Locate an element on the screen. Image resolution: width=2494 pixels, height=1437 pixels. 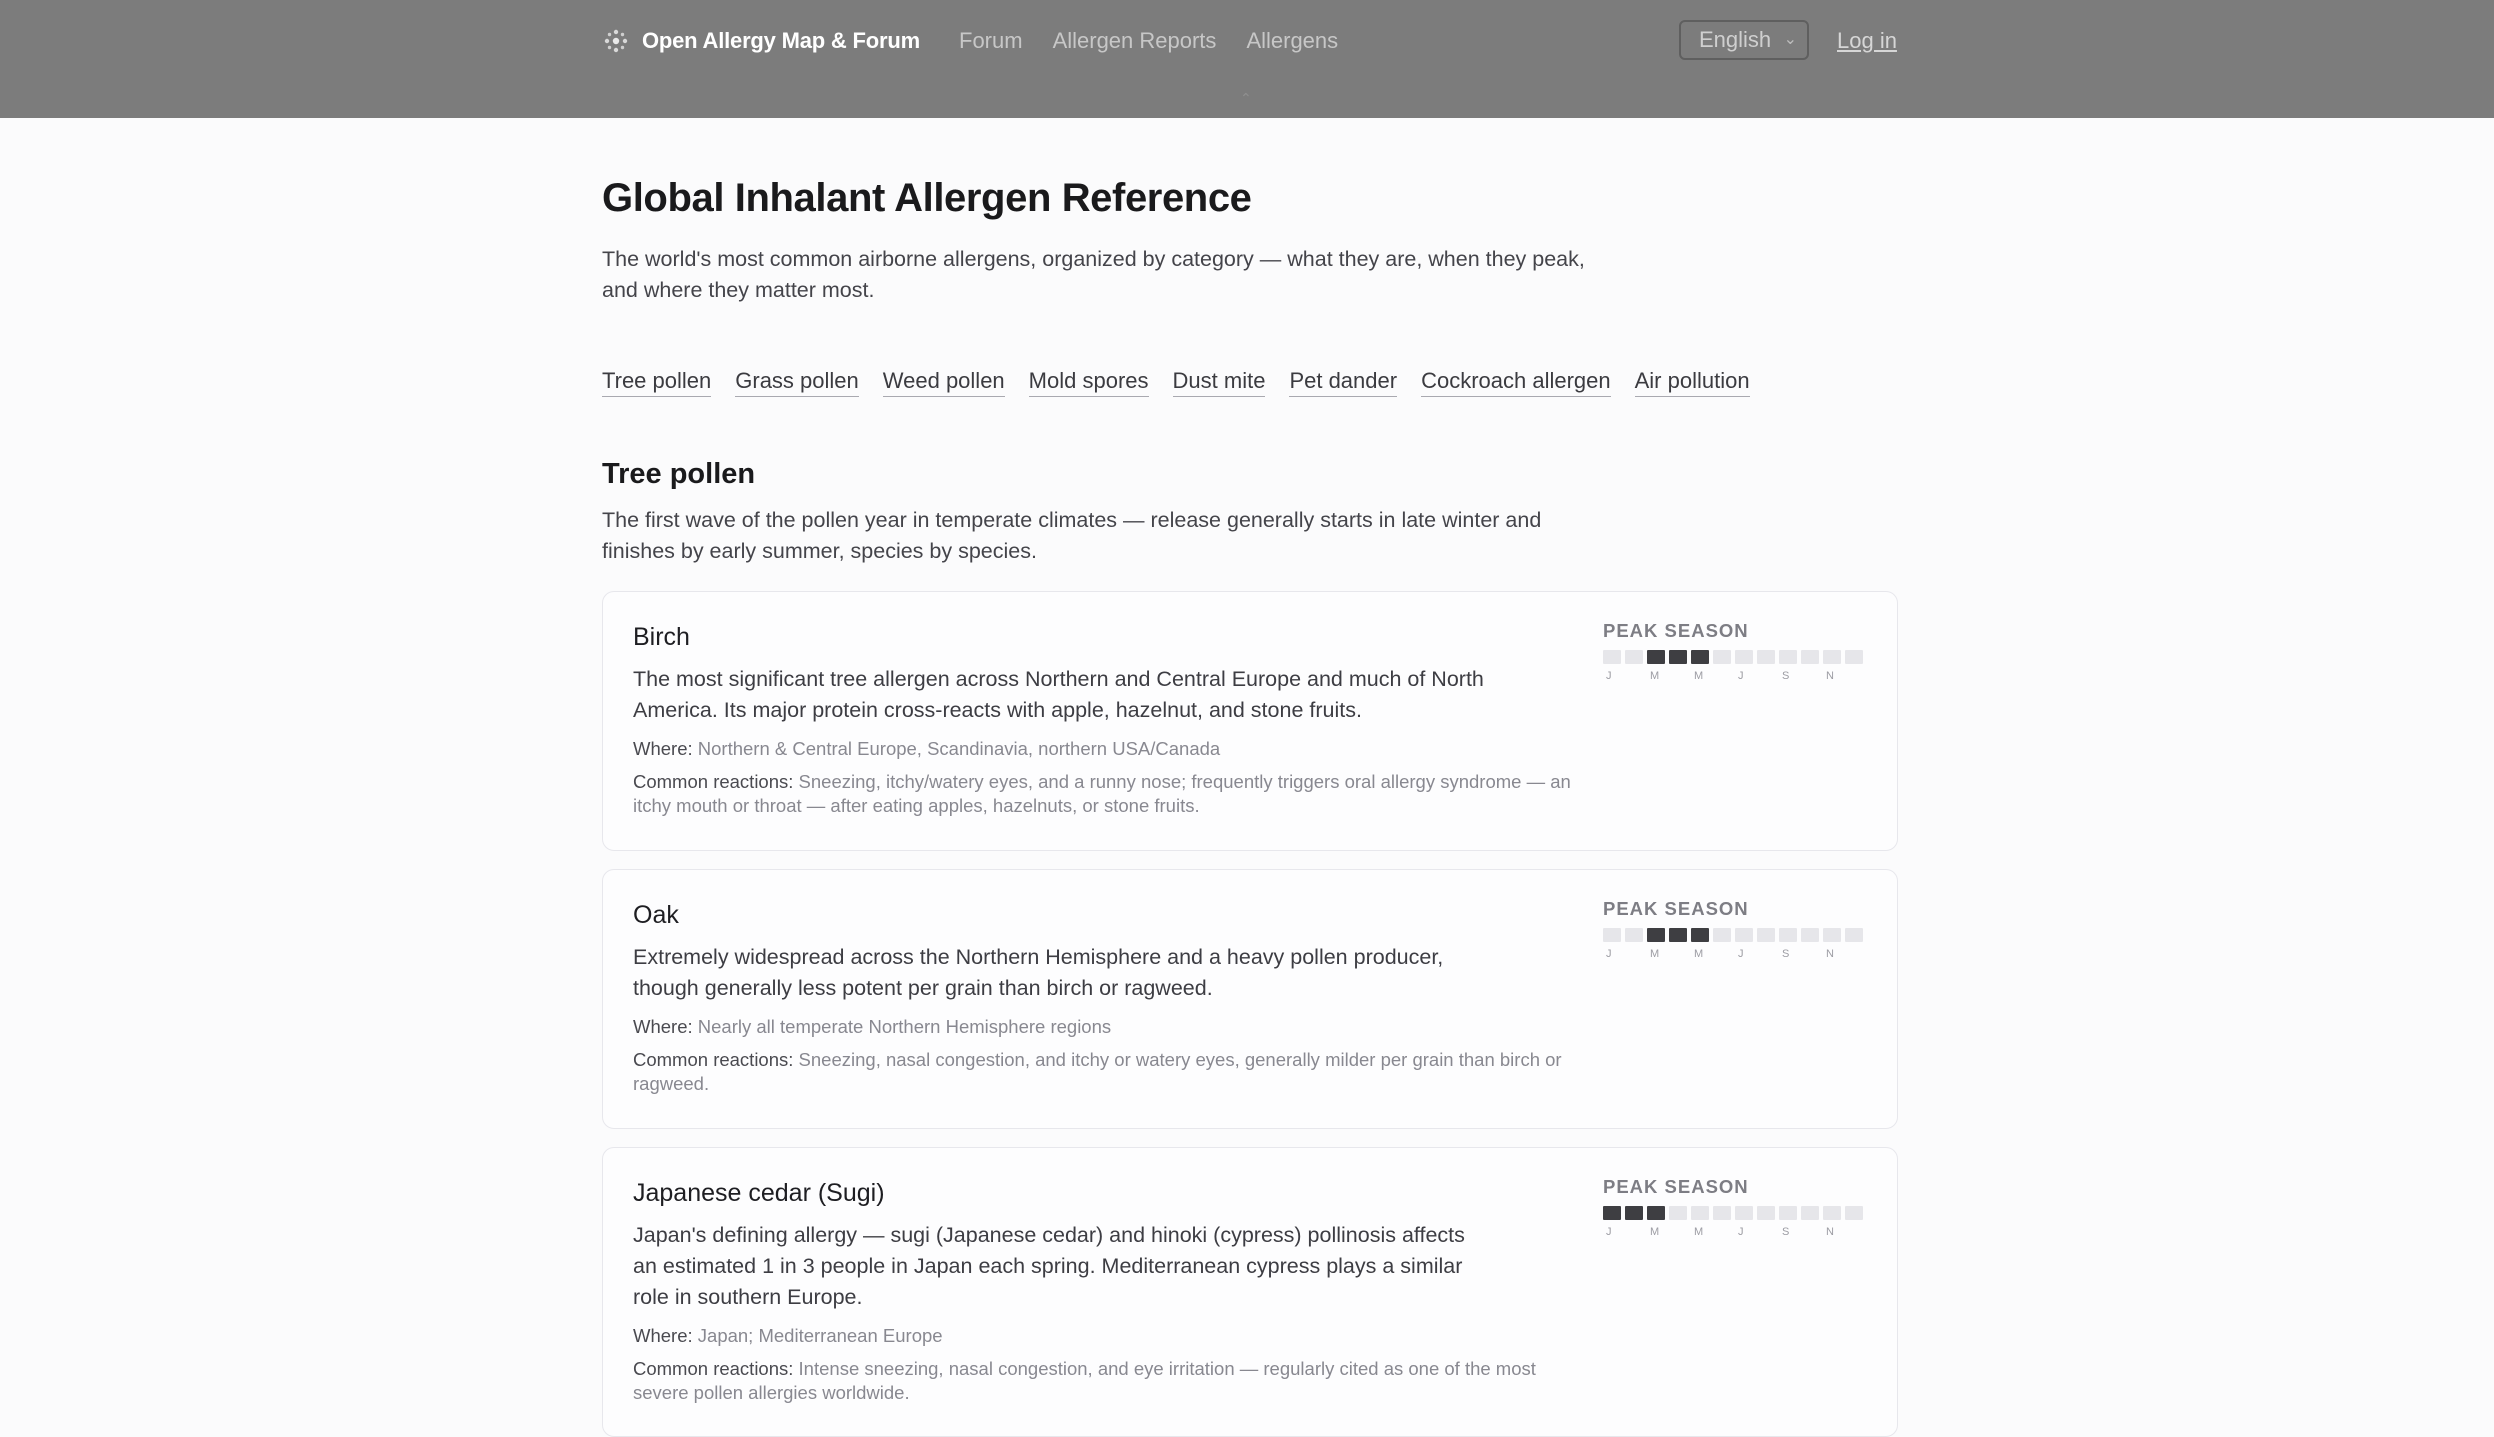
category-link-tree-pollen: Tree pollen is located at coordinates (657, 381).